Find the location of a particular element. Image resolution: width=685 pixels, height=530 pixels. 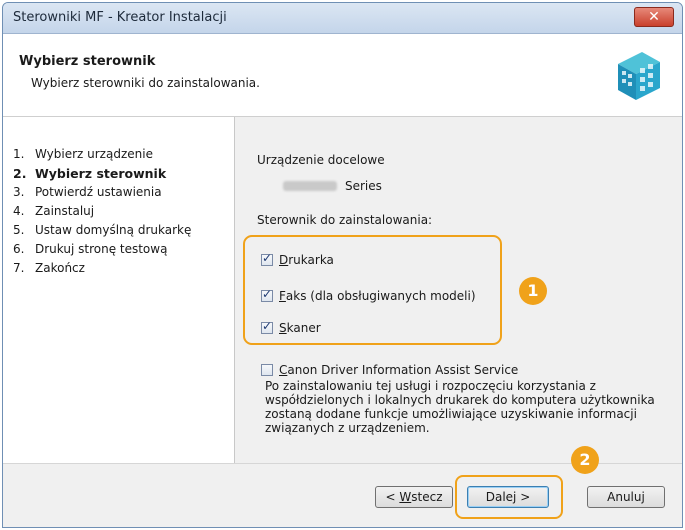

page-subtitle: Wybierz sterowniki do zainstalowania. is located at coordinates (145, 83).